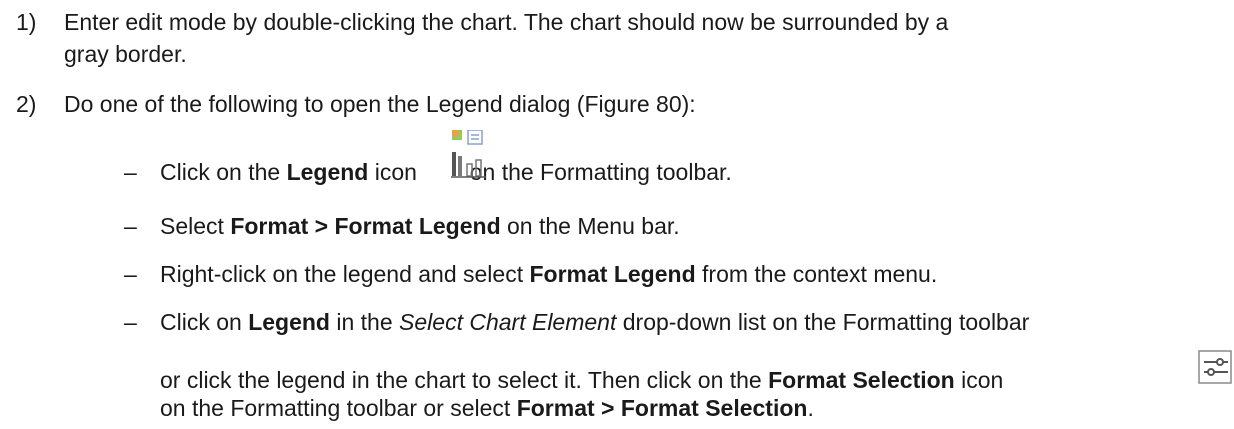  What do you see at coordinates (1215, 367) in the screenshot?
I see `format-selection-icon` at bounding box center [1215, 367].